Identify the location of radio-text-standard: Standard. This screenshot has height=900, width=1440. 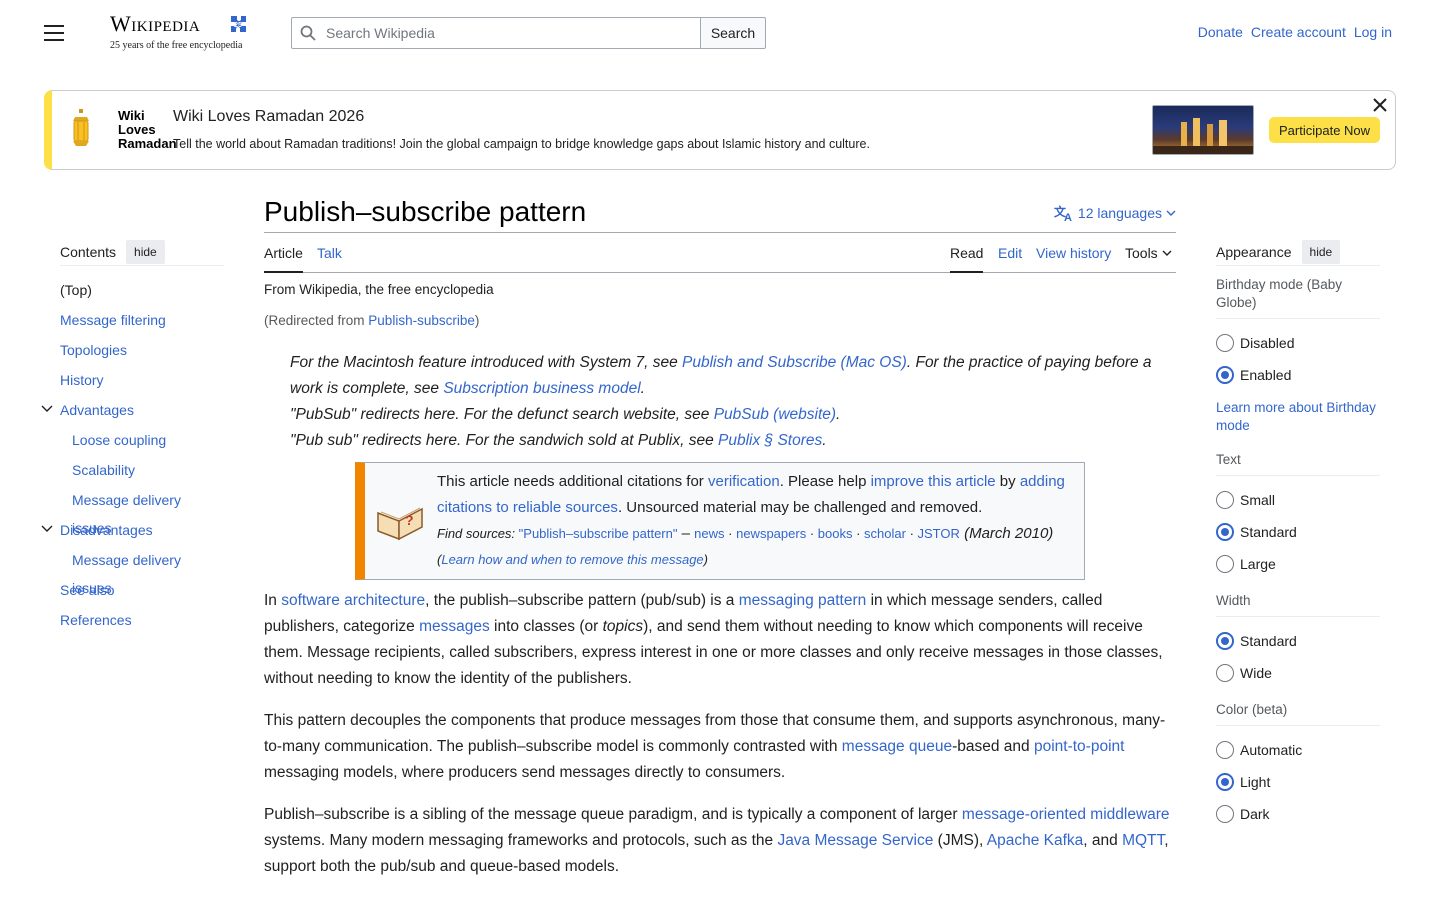
(1298, 532).